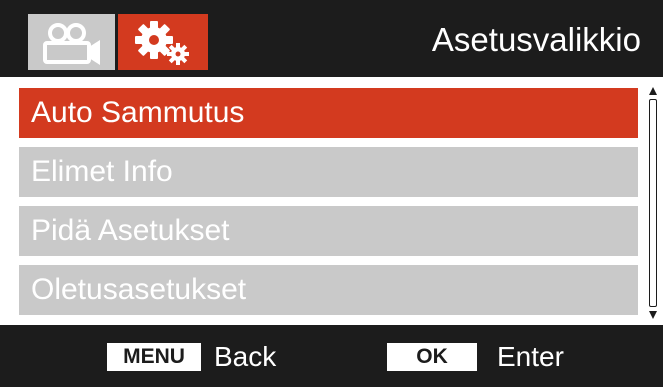 This screenshot has width=663, height=387. I want to click on scroll-up-arrow-icon, so click(653, 91).